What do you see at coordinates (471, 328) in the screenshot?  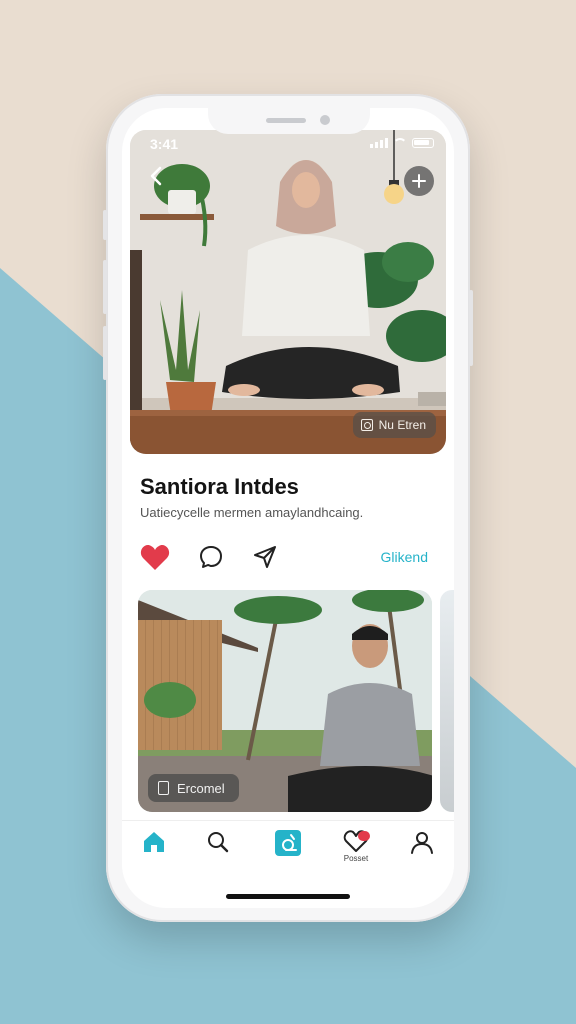 I see `power-button` at bounding box center [471, 328].